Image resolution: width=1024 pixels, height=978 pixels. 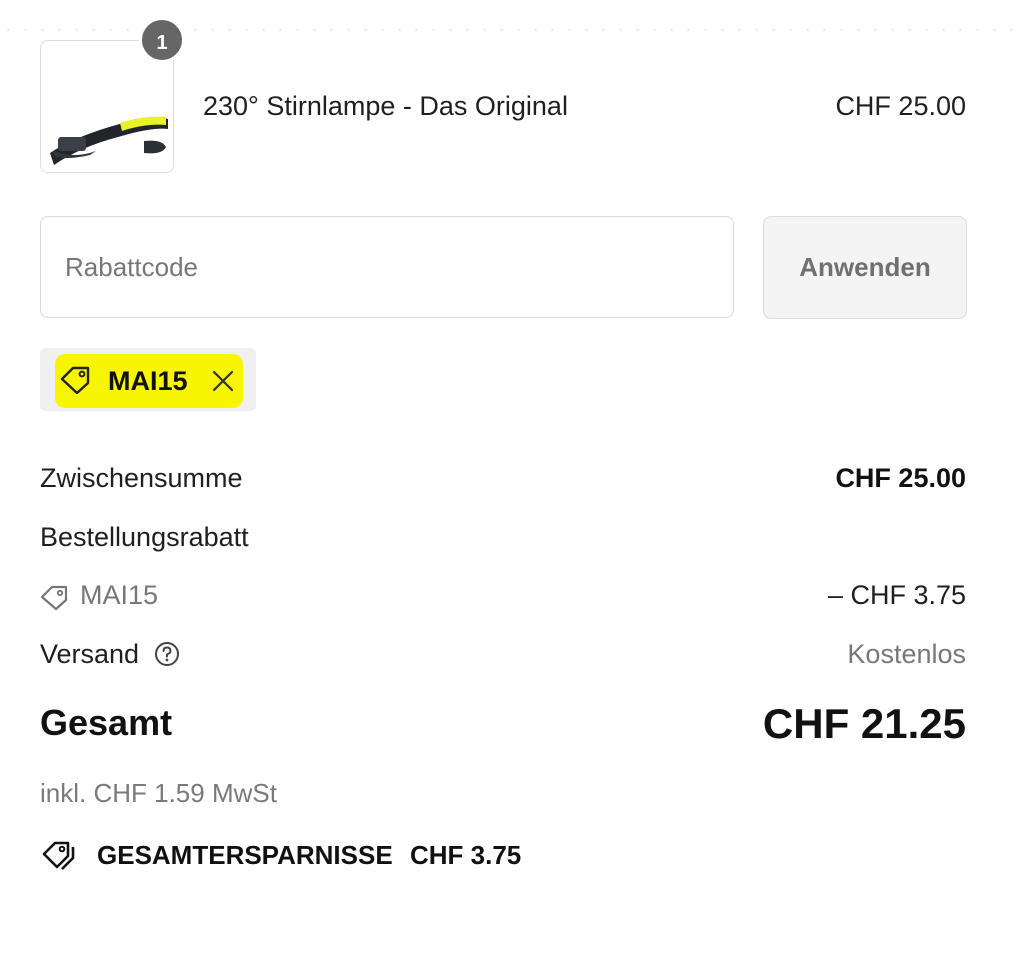 What do you see at coordinates (144, 537) in the screenshot?
I see `order-discount-label: Bestellungsrabatt` at bounding box center [144, 537].